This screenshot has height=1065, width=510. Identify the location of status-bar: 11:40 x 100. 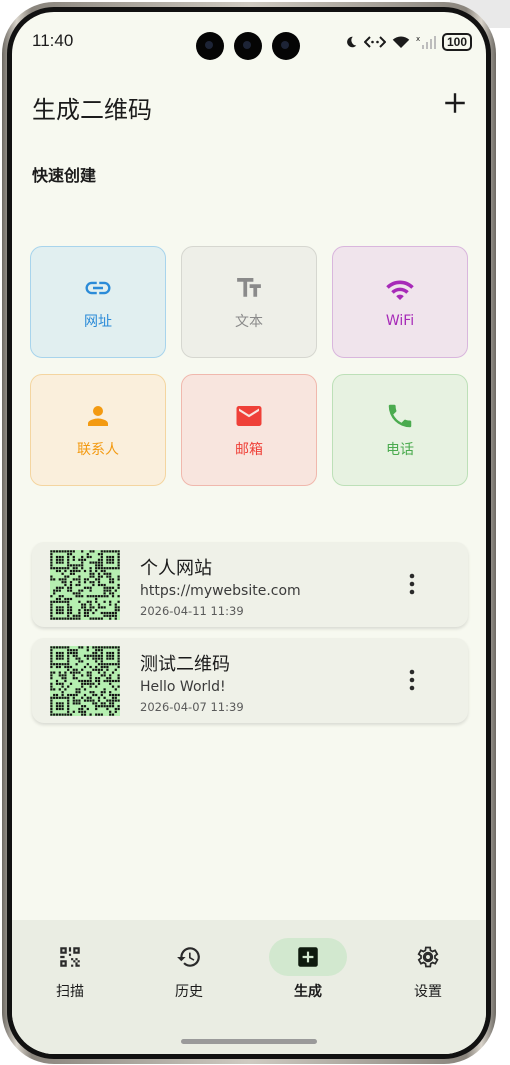
(249, 36).